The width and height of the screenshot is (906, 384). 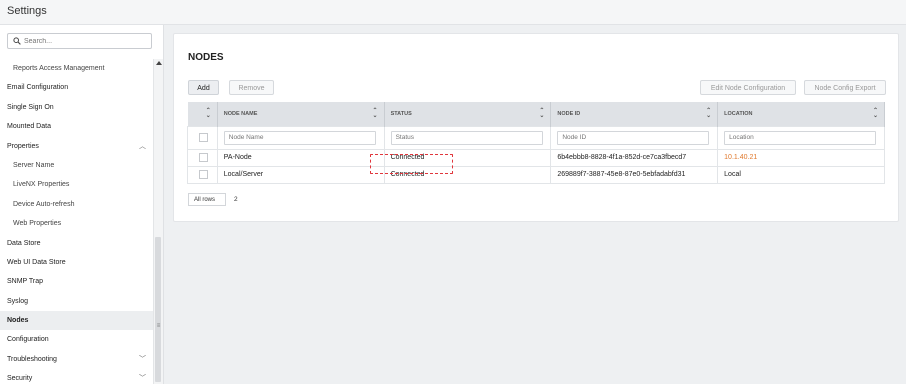 What do you see at coordinates (236, 199) in the screenshot?
I see `row-count: 2` at bounding box center [236, 199].